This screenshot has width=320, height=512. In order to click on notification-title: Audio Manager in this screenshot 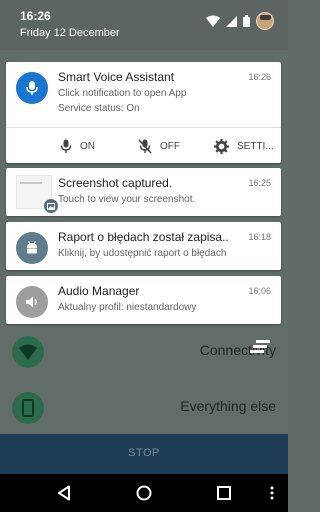, I will do `click(99, 291)`.